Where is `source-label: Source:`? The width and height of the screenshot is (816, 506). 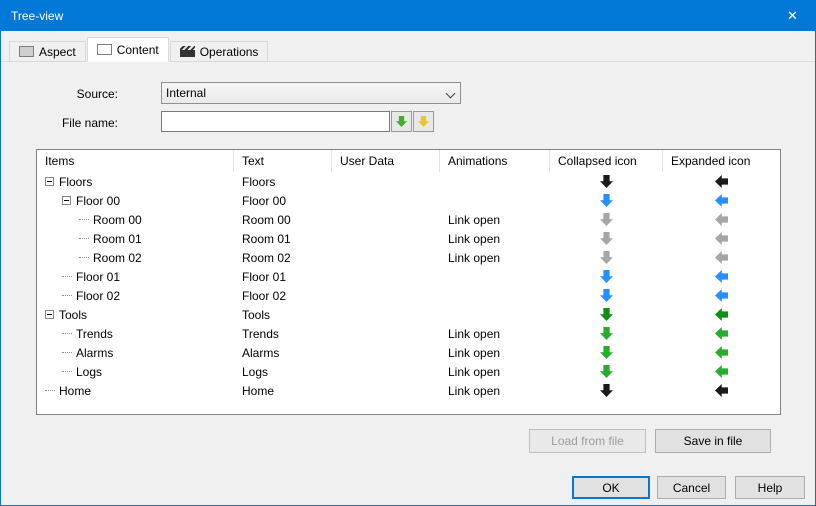
source-label: Source: is located at coordinates (97, 94).